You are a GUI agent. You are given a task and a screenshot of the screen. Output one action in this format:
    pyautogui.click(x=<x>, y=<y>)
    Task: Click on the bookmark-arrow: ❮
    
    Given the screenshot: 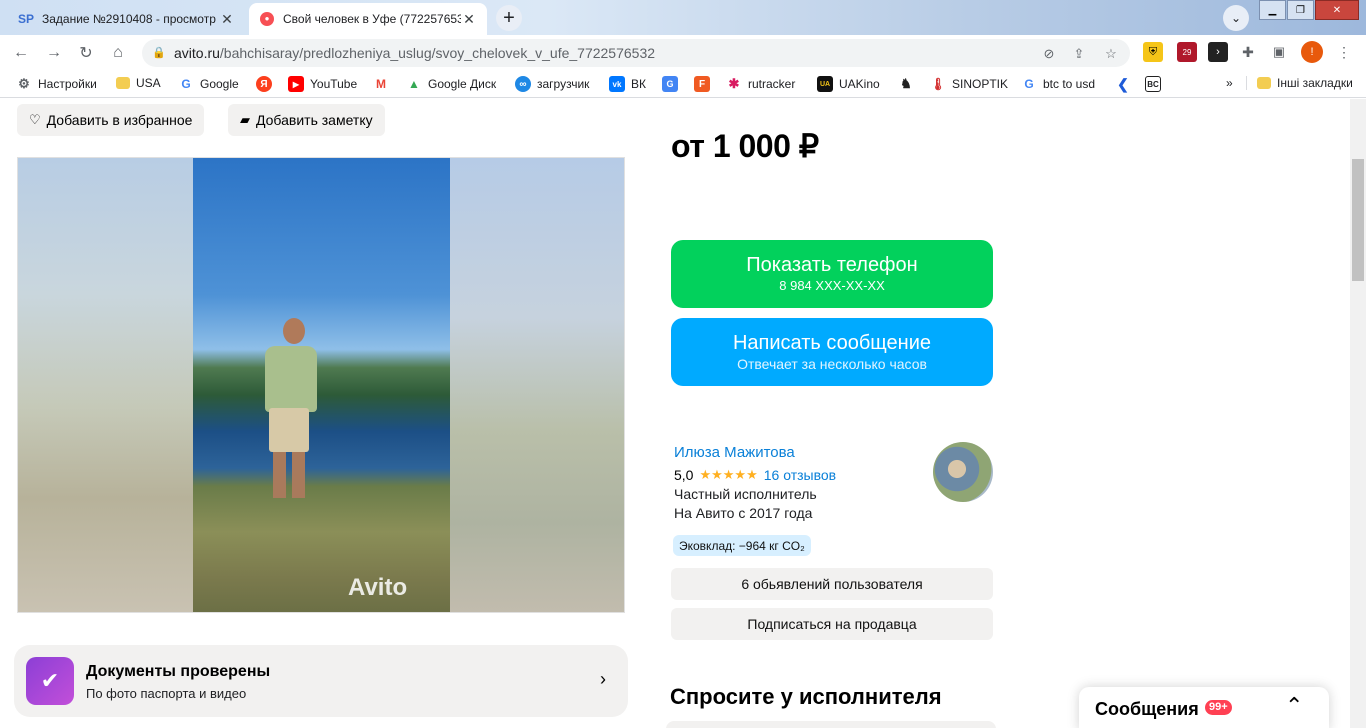 What is the action you would take?
    pyautogui.click(x=1126, y=84)
    